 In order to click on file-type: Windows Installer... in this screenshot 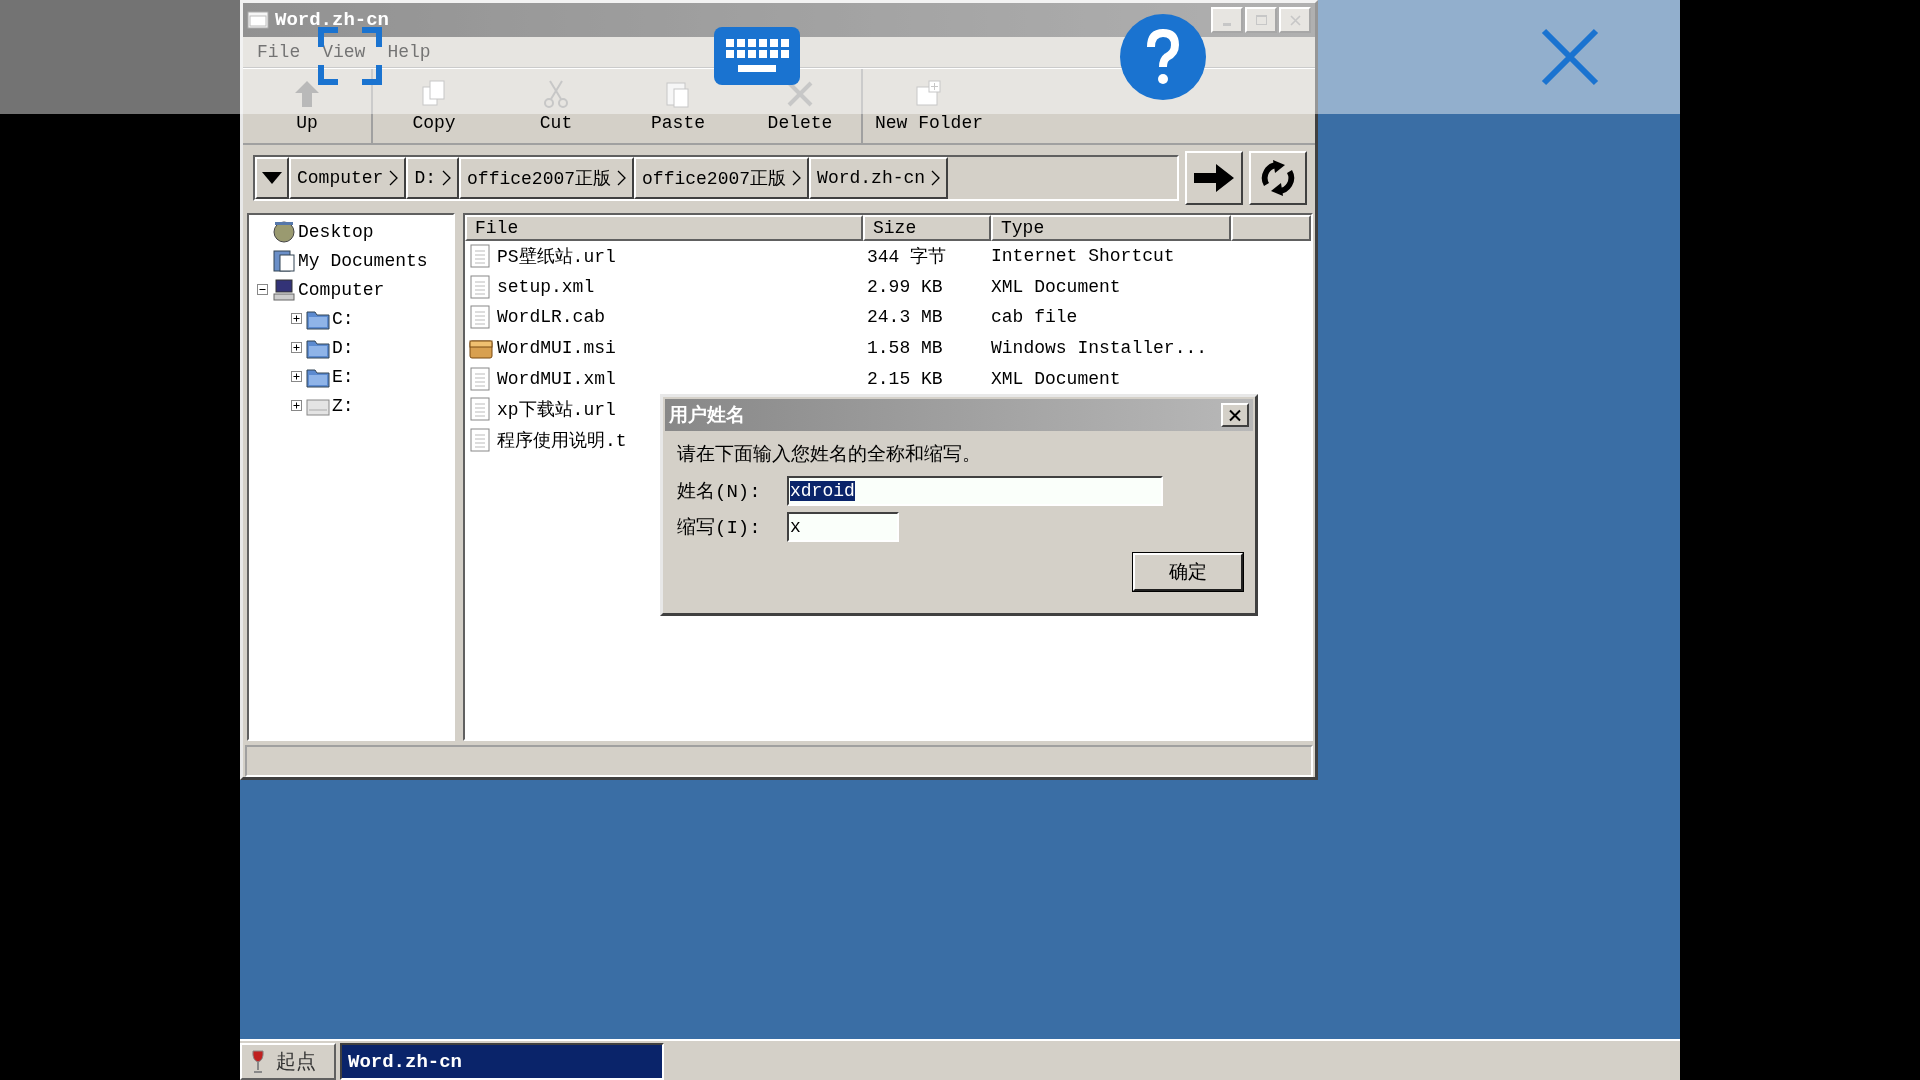, I will do `click(1099, 348)`.